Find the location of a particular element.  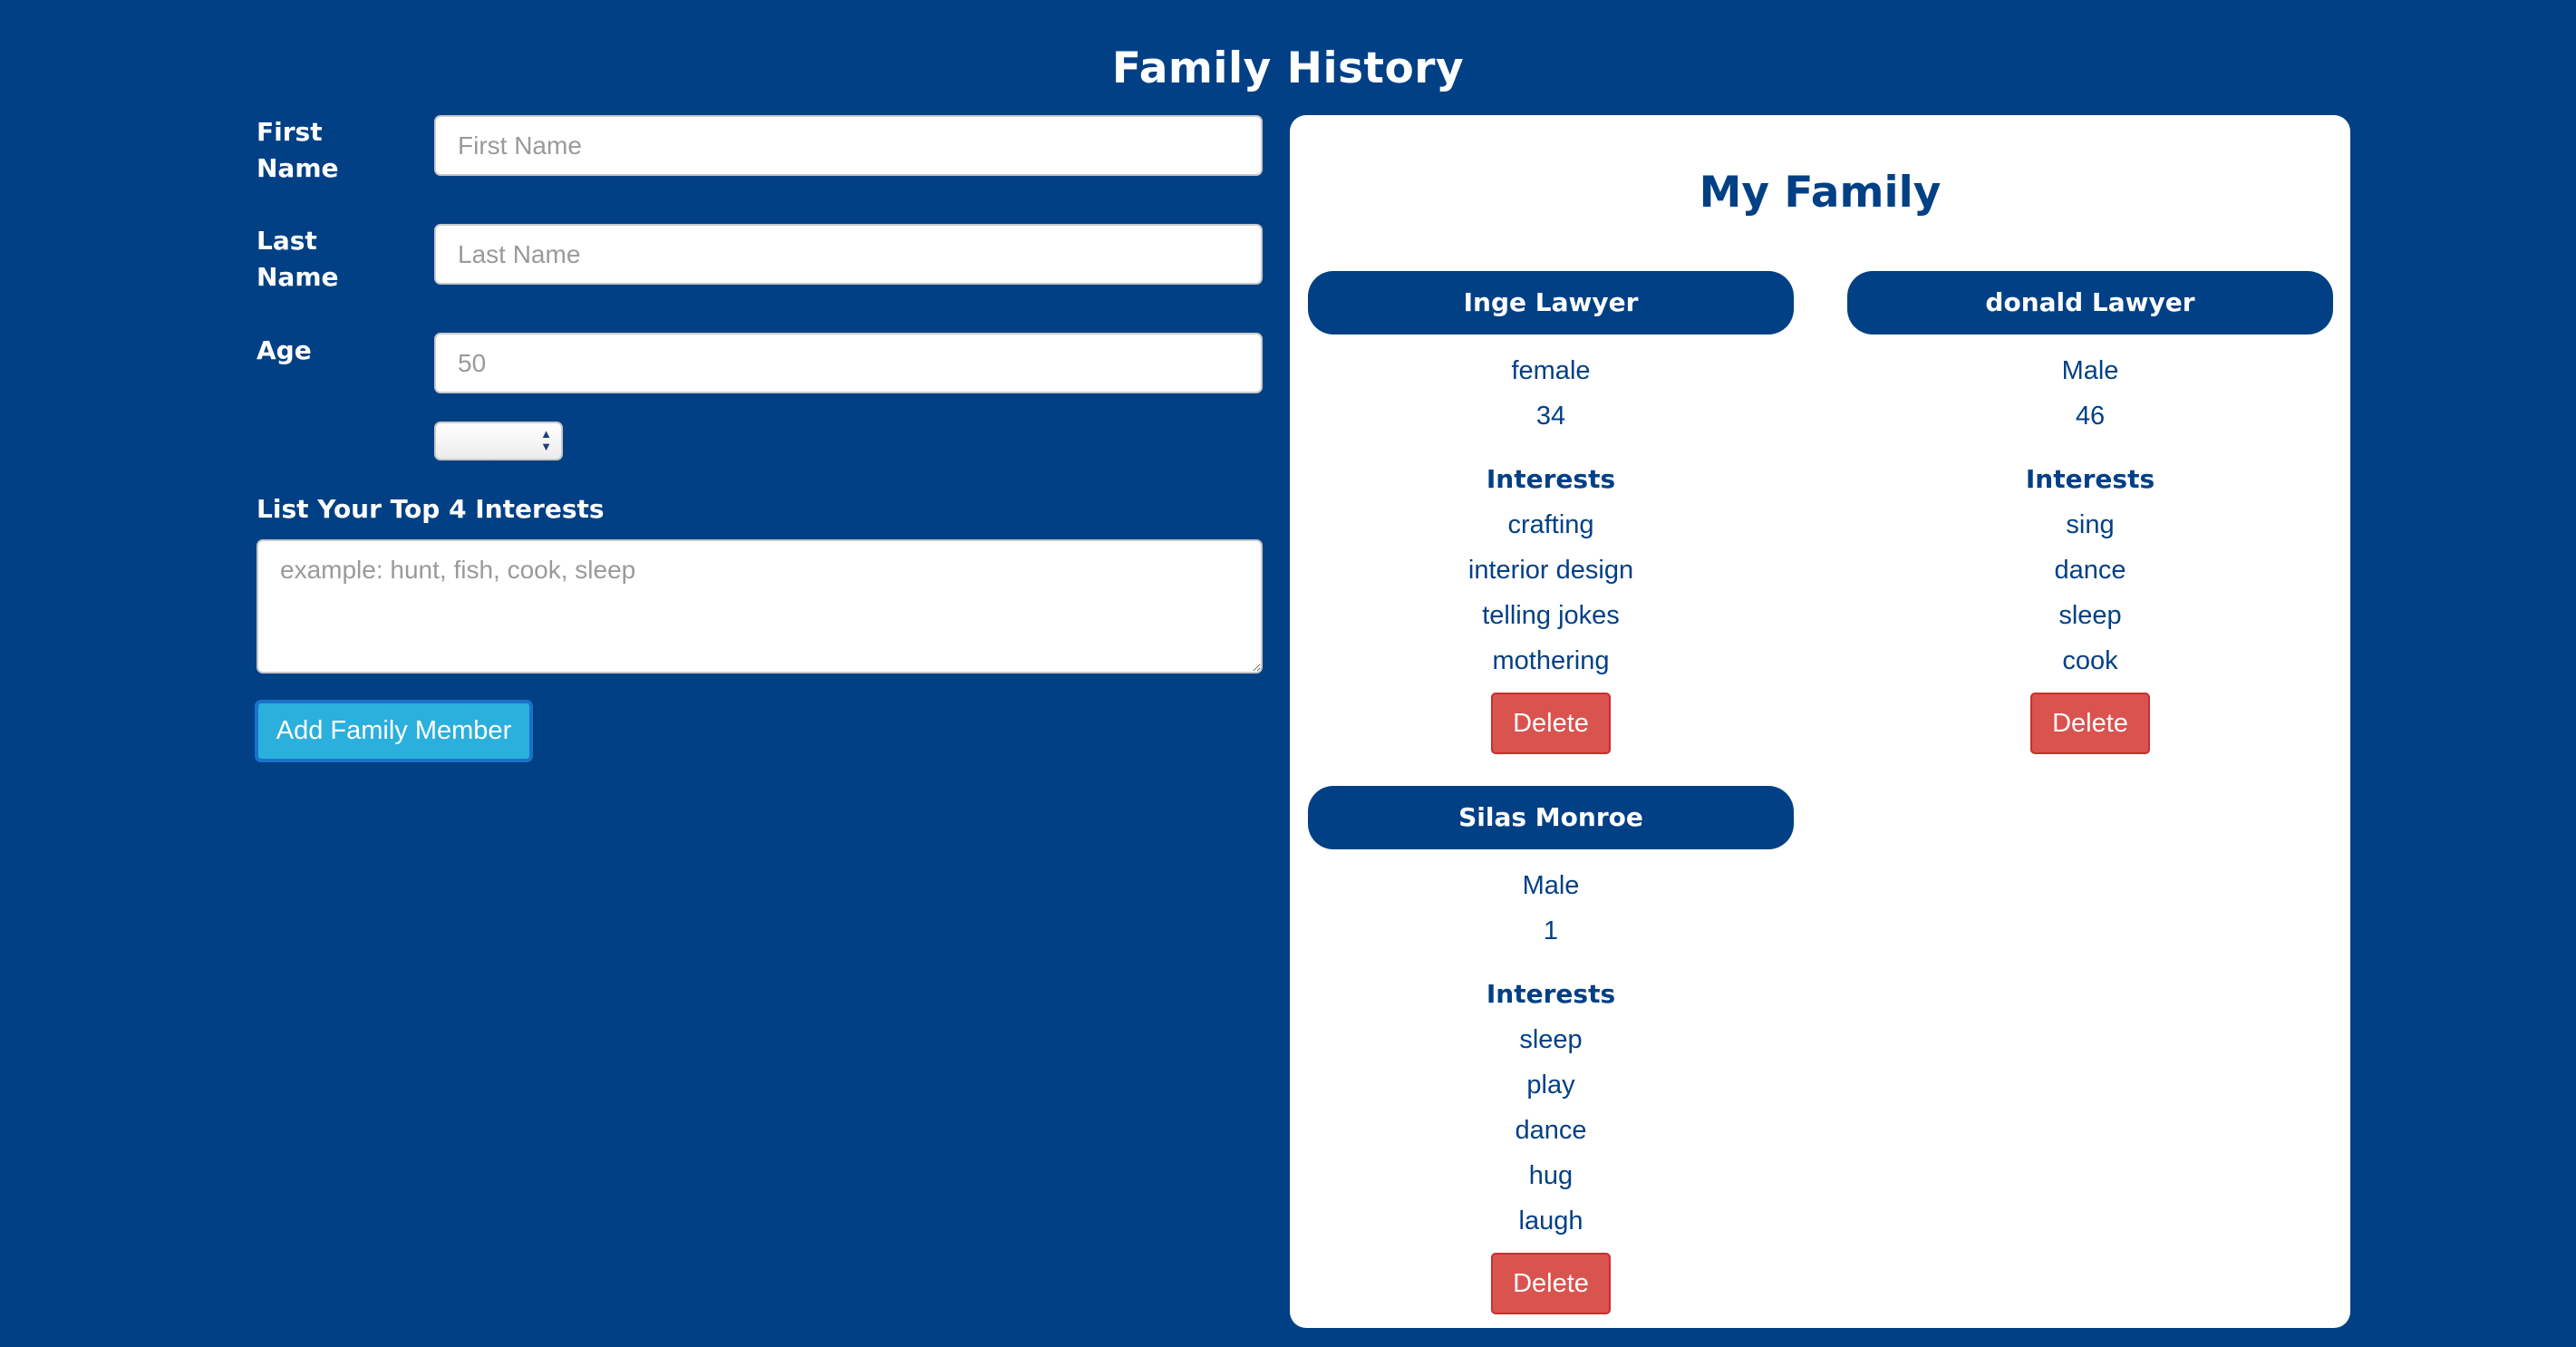

age-input is located at coordinates (848, 363).